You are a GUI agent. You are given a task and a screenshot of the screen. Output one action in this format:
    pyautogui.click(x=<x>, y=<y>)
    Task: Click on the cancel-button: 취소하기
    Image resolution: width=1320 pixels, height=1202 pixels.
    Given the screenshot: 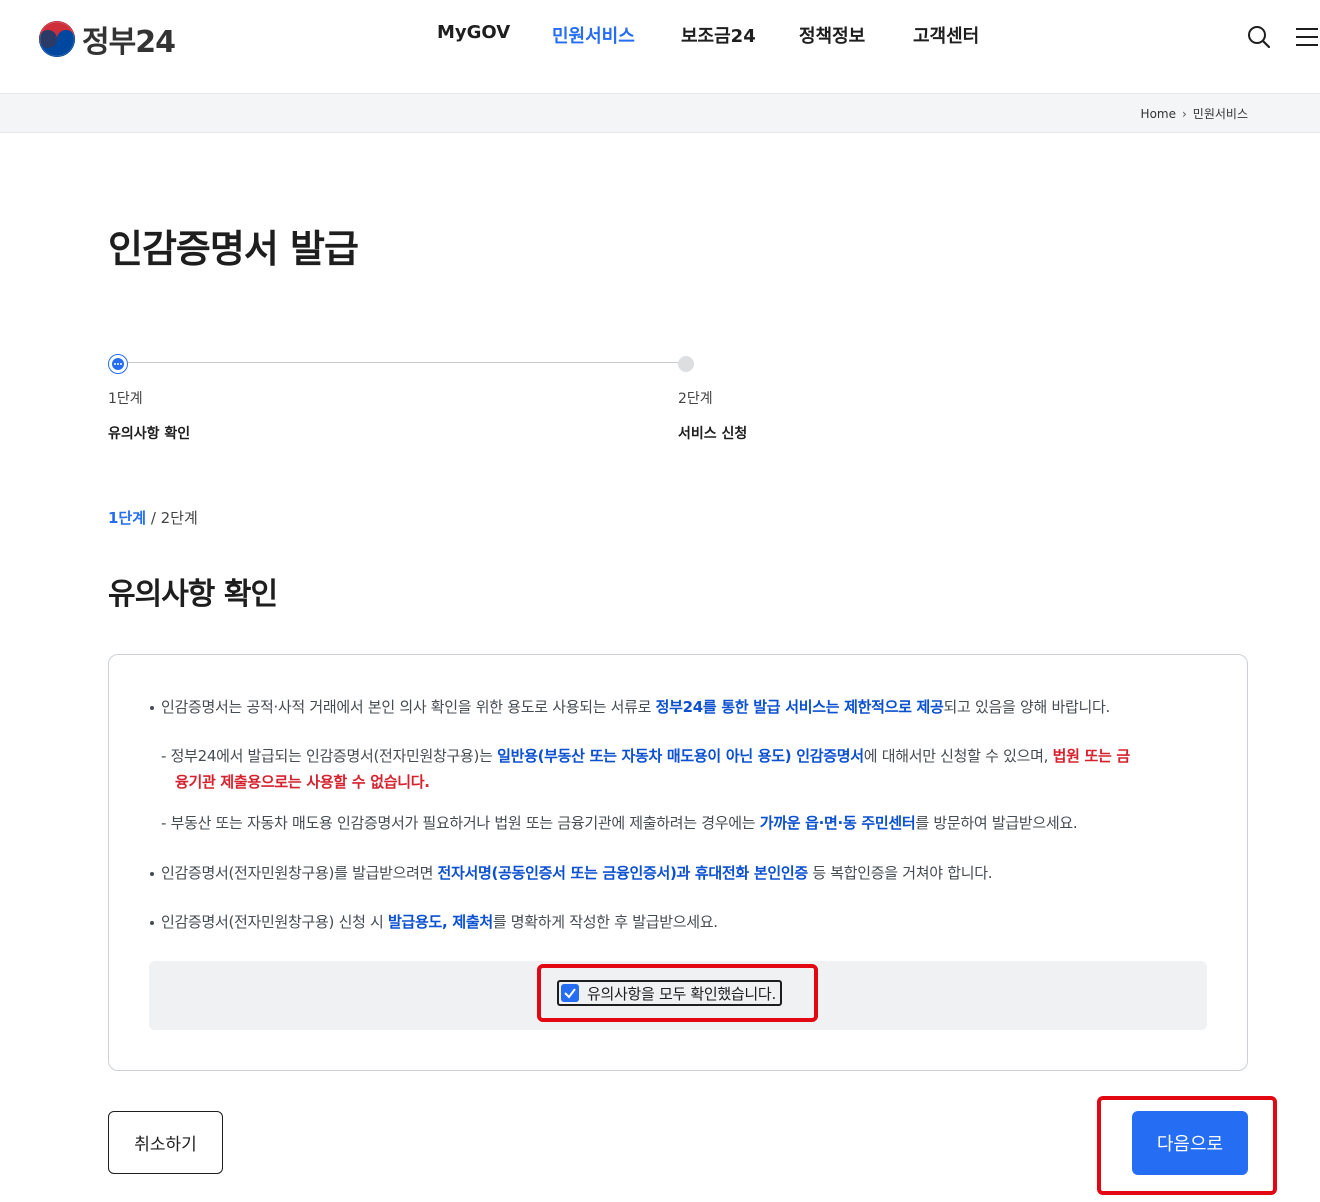 What is the action you would take?
    pyautogui.click(x=165, y=1142)
    